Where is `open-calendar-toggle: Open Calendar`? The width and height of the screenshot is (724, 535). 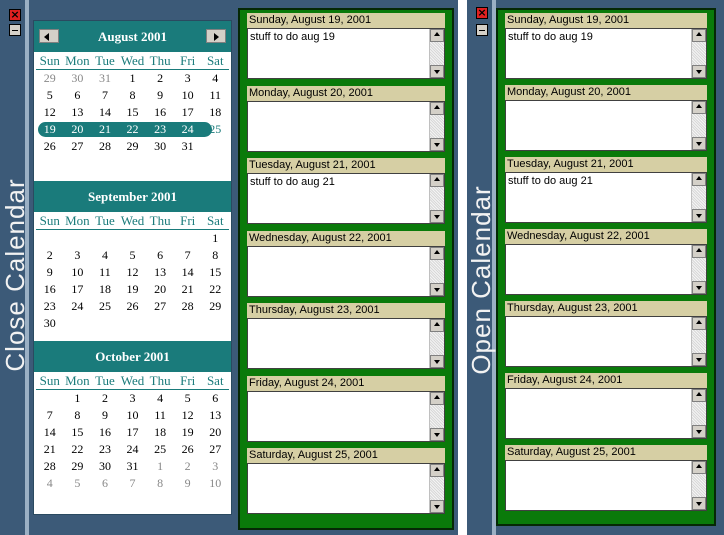 open-calendar-toggle: Open Calendar is located at coordinates (481, 280).